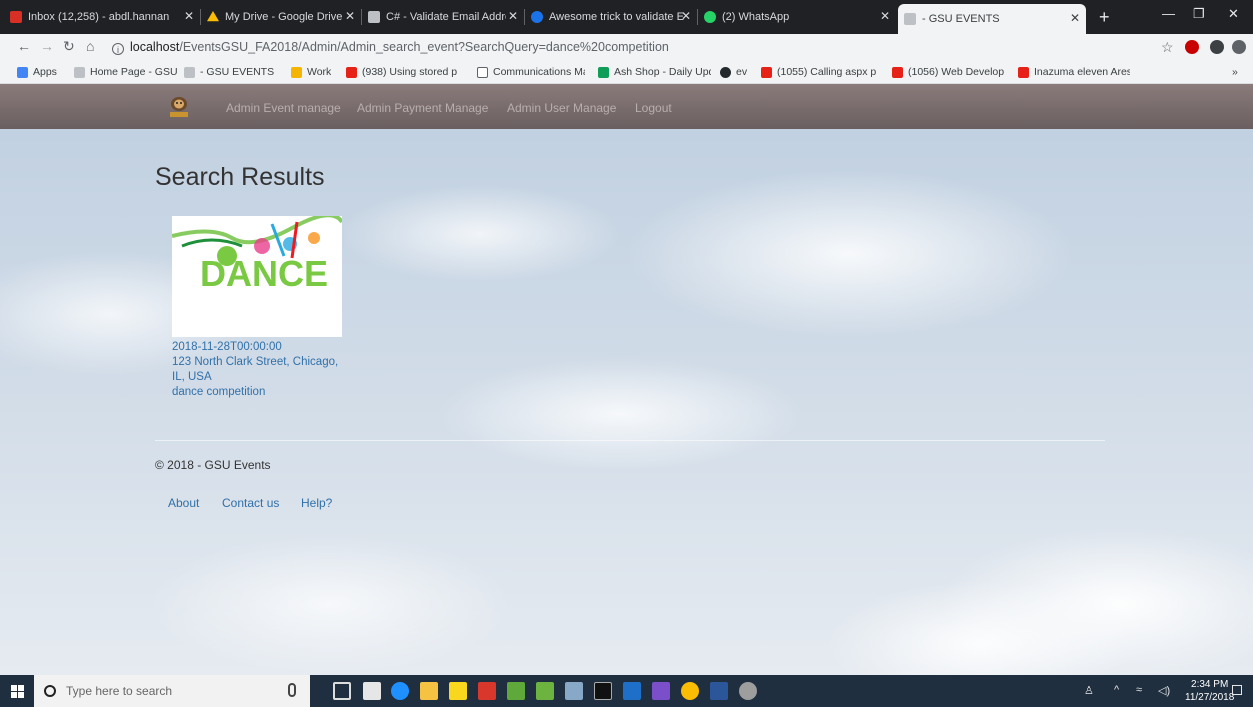  What do you see at coordinates (574, 691) in the screenshot?
I see `snipping-tool-icon` at bounding box center [574, 691].